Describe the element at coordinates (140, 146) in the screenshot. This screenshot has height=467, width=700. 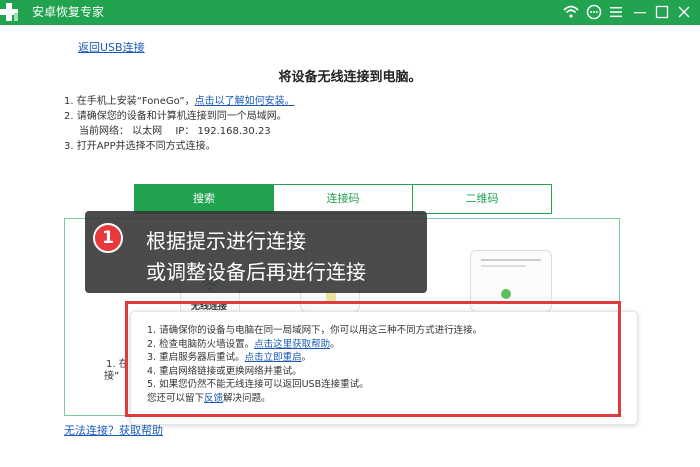
I see `step-3: 3. 打开APP并选择不同方式连接。` at that location.